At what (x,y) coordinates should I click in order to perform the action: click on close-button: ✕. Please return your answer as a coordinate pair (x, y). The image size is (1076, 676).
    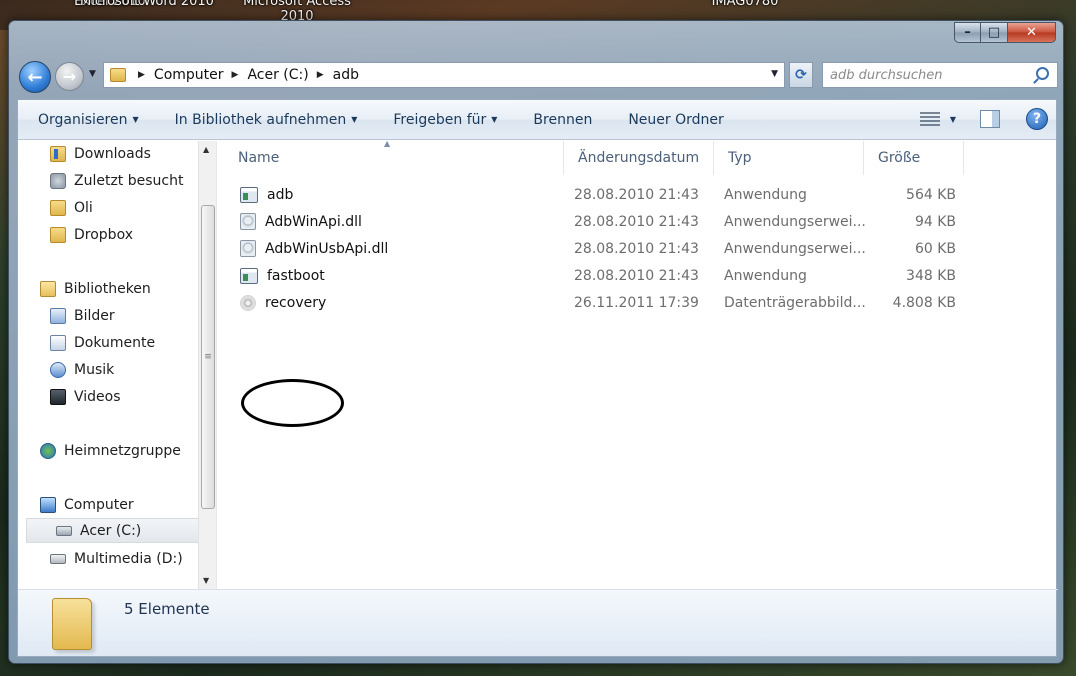
    Looking at the image, I should click on (1032, 32).